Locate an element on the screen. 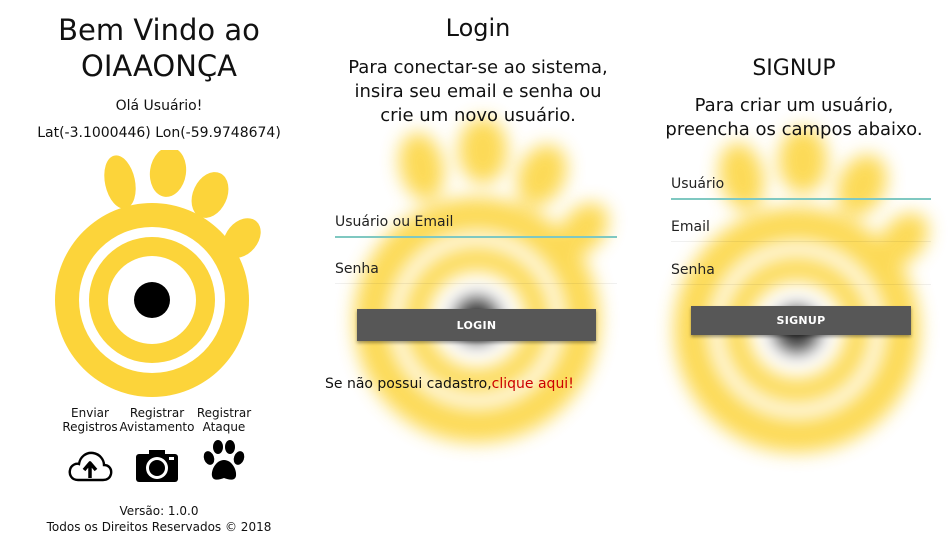 The width and height of the screenshot is (950, 543). register-attack-label-2: Ataque is located at coordinates (224, 427).